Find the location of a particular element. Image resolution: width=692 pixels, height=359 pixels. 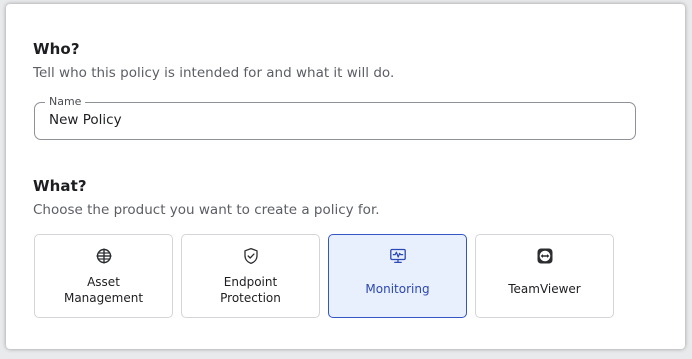

product-card-label: Asset Management is located at coordinates (103, 290).